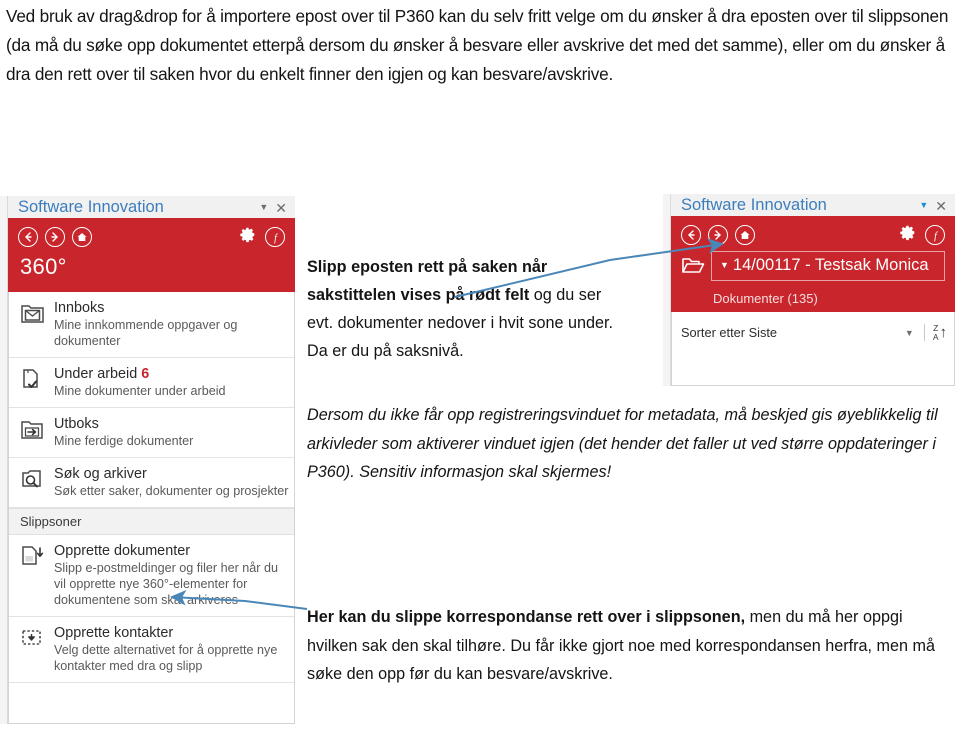 This screenshot has height=732, width=960. Describe the element at coordinates (924, 333) in the screenshot. I see `sort-divider` at that location.